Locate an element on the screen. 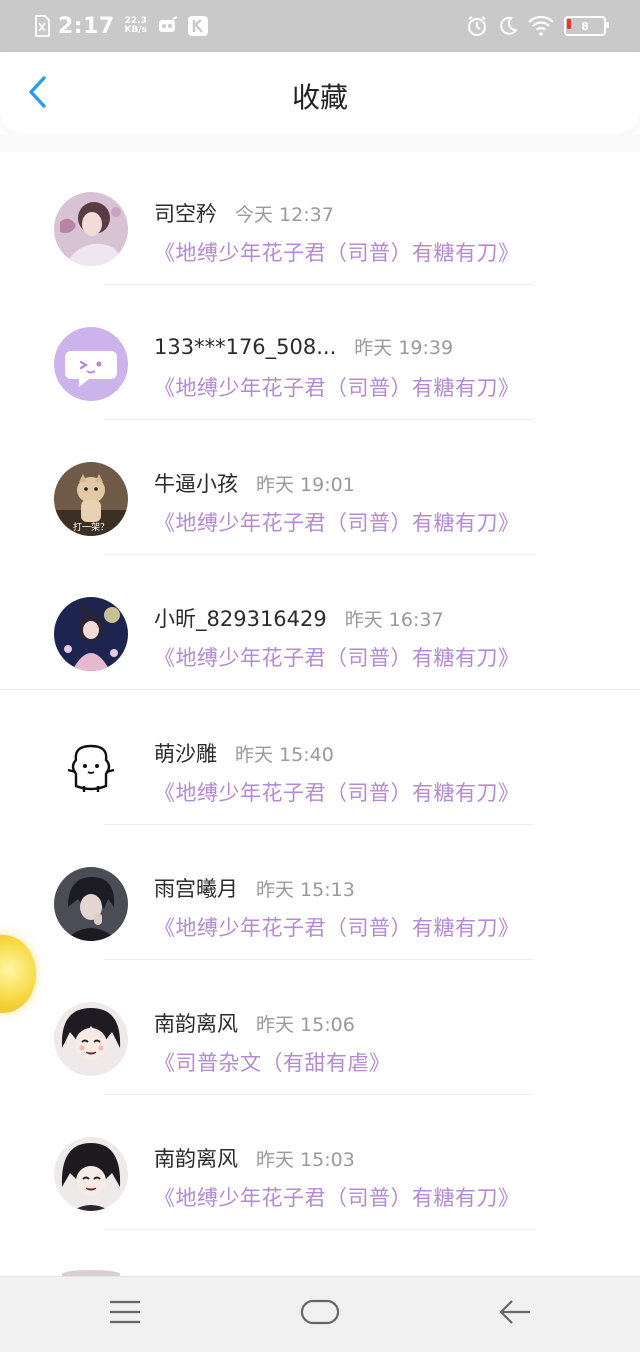 This screenshot has width=640, height=1352. list-item: 南韵离风 昨天 15:03 《地缚少年花子君（司普）有糖有刀》 is located at coordinates (320, 1164).